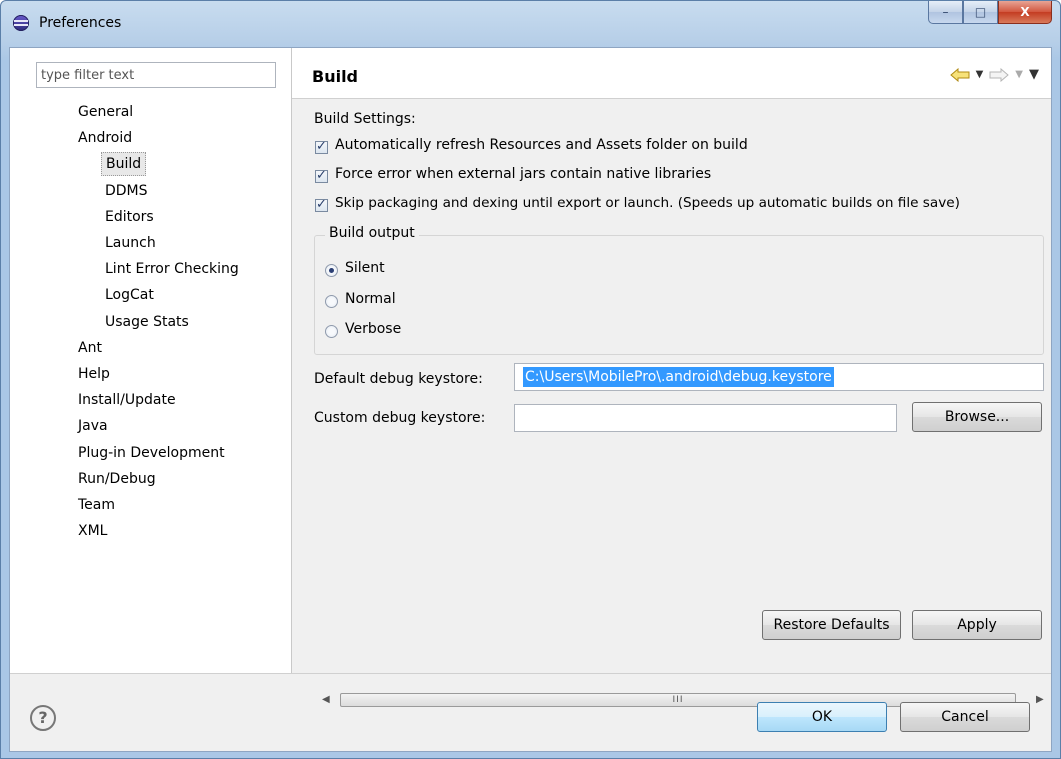 This screenshot has height=759, width=1061. What do you see at coordinates (124, 164) in the screenshot?
I see `tree-item-build: Build` at bounding box center [124, 164].